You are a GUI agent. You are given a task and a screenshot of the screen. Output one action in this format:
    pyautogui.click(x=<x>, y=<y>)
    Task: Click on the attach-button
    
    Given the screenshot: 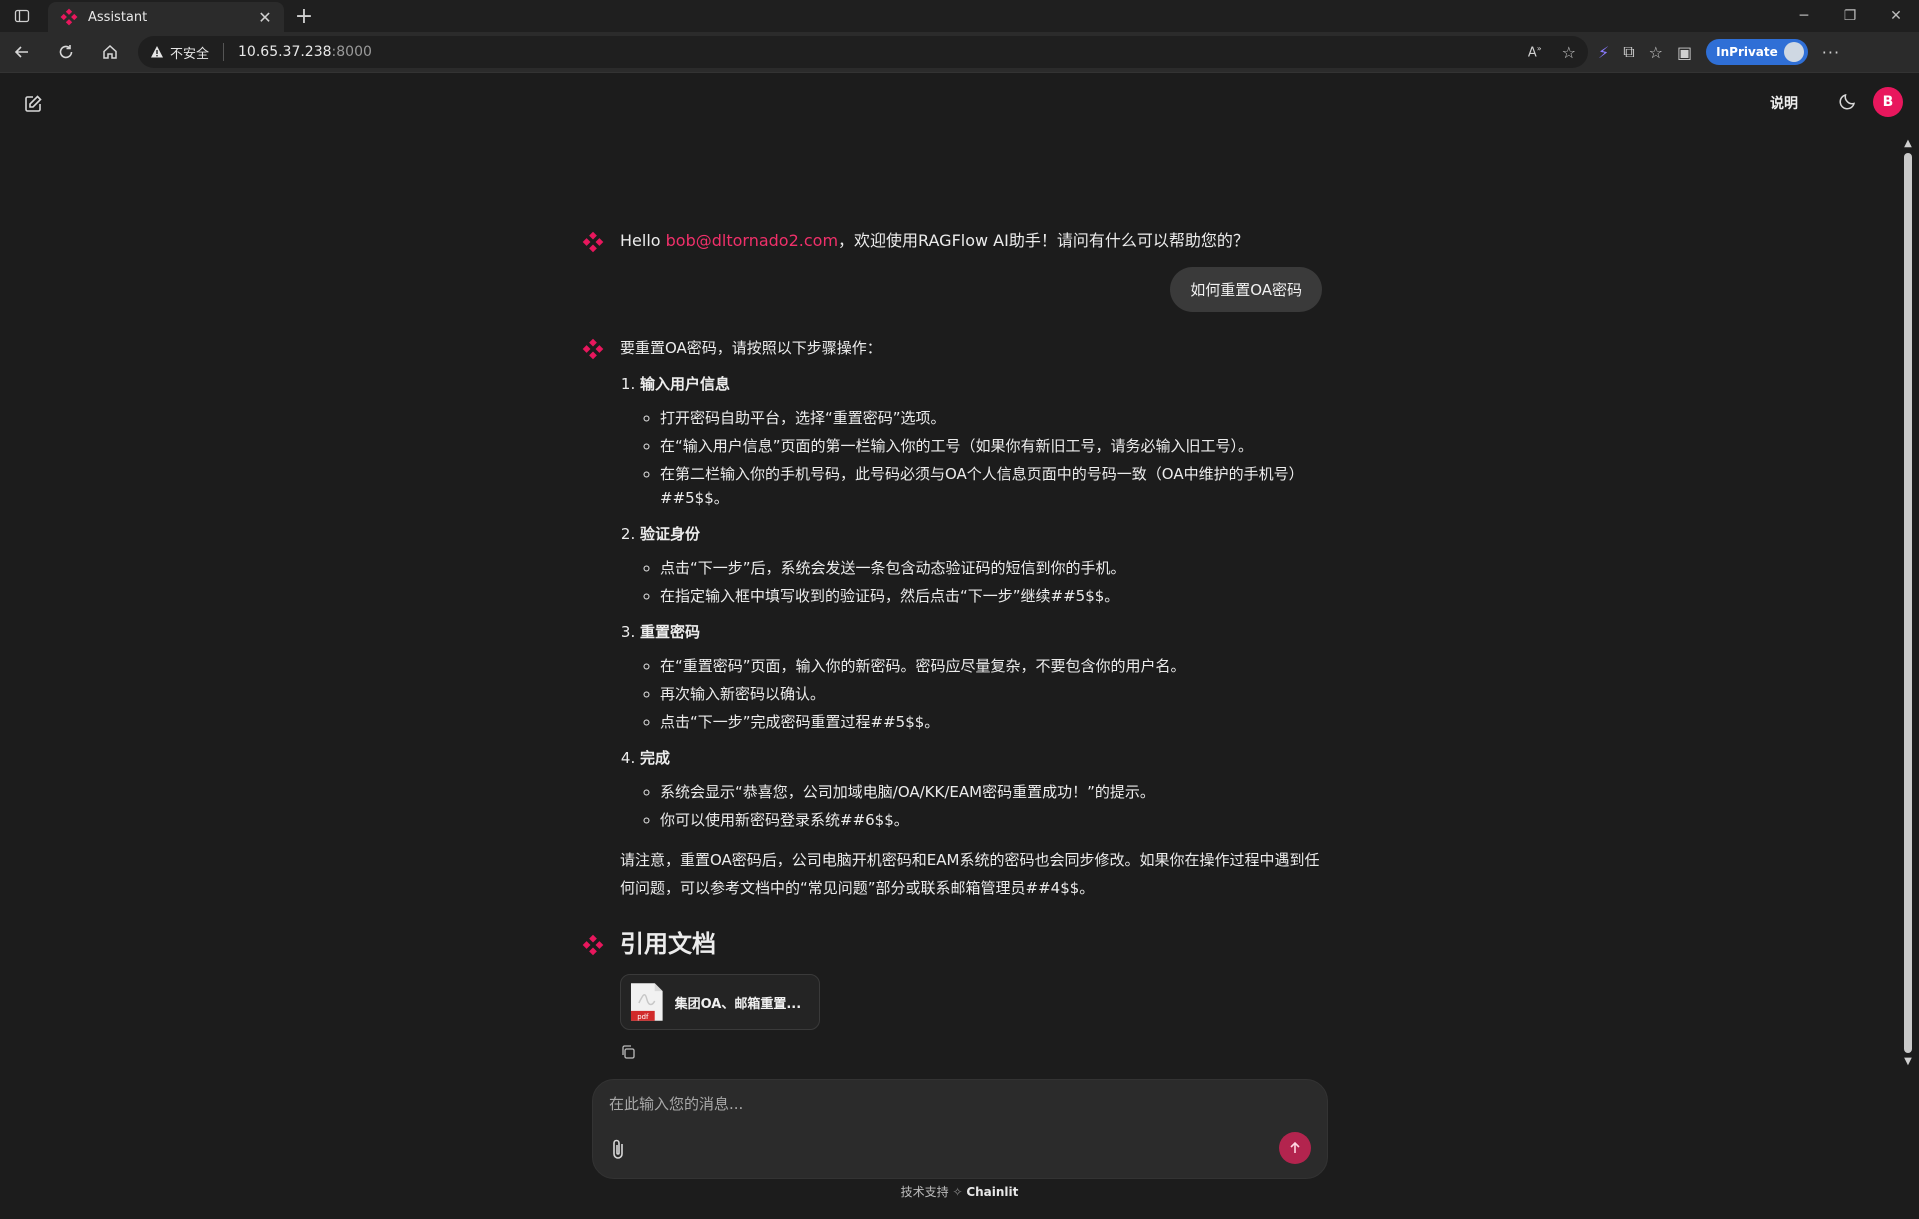 What is the action you would take?
    pyautogui.click(x=620, y=1151)
    